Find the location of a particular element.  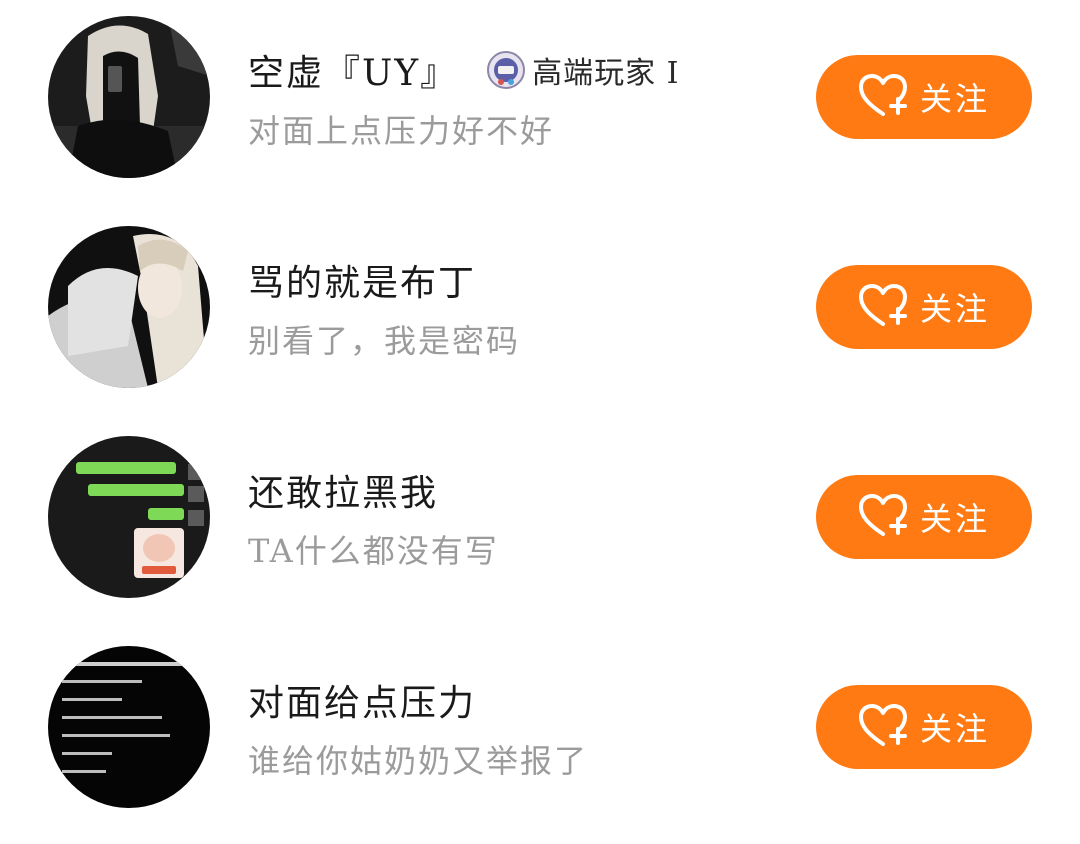

user-signature: 谁给你姑奶奶又举报了 is located at coordinates (418, 761).